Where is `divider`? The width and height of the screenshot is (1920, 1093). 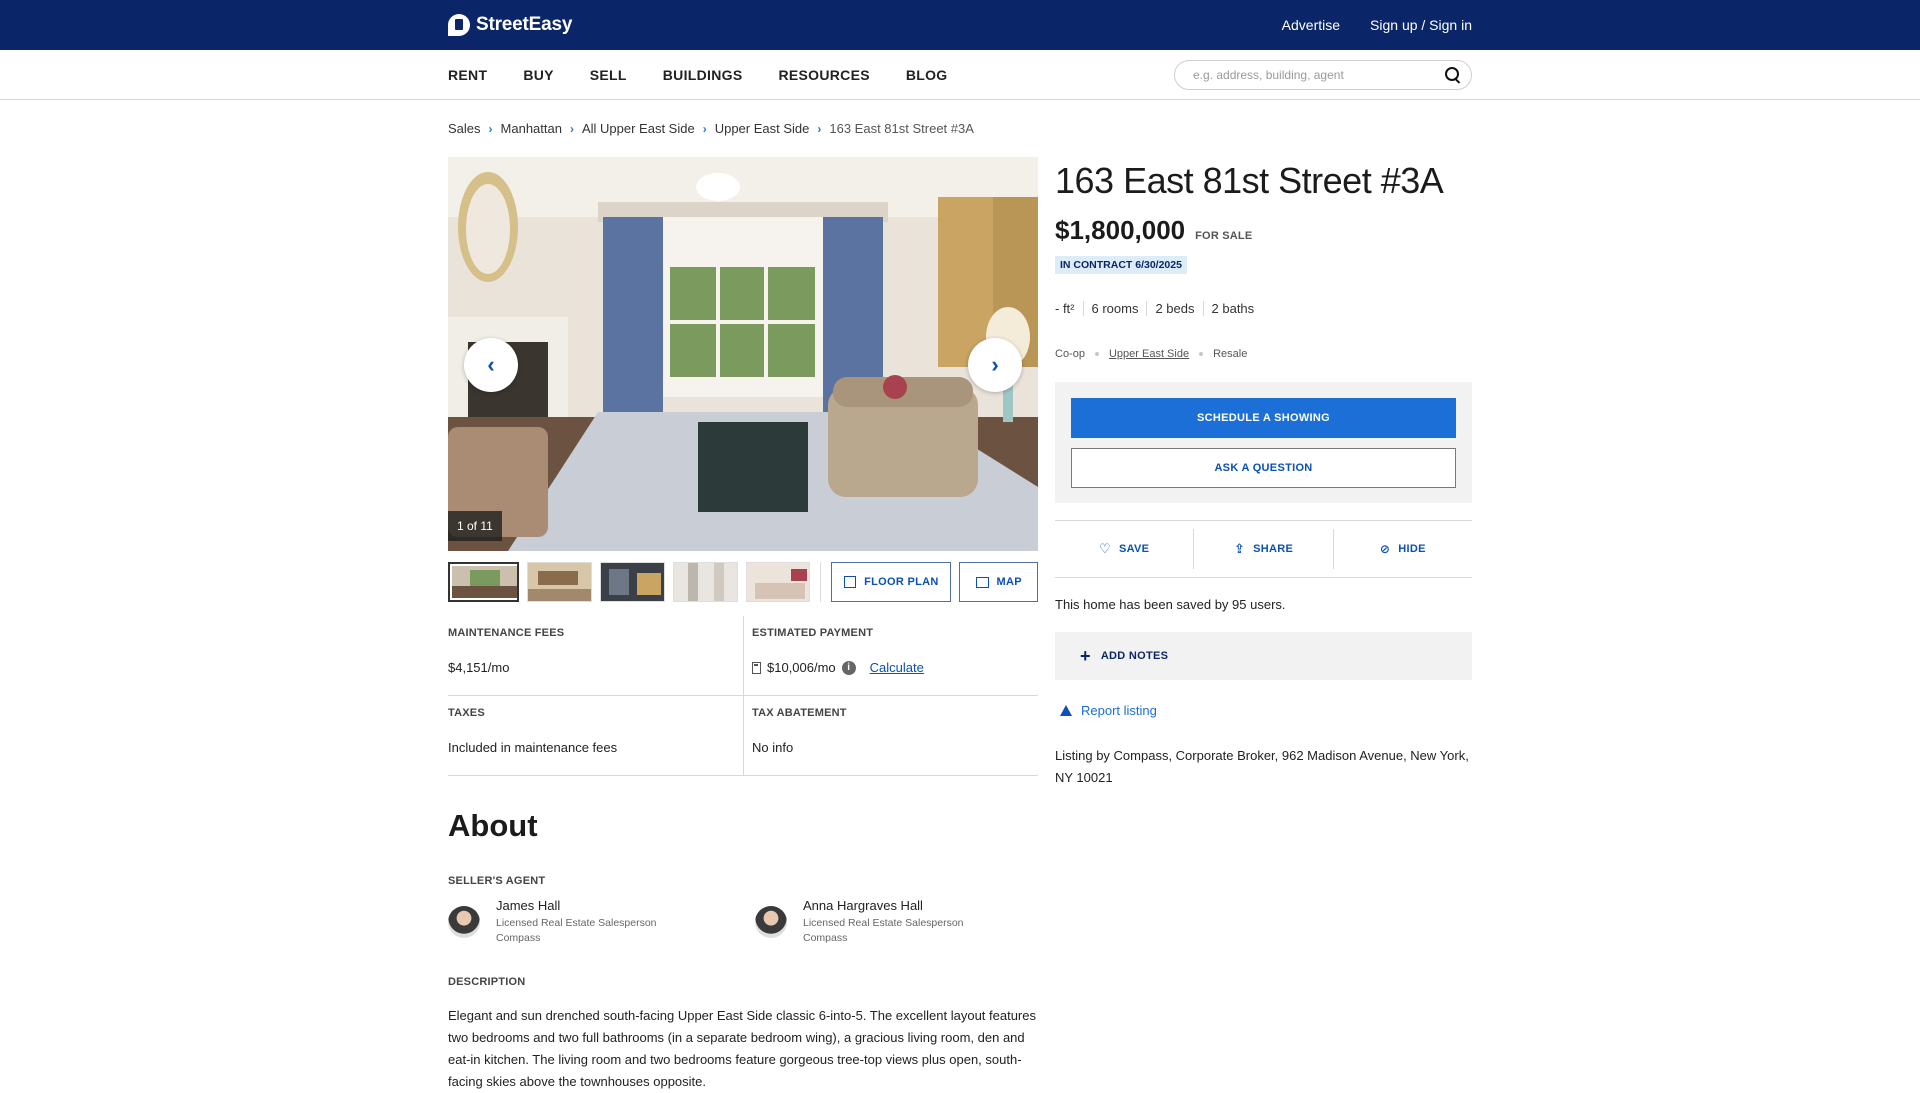 divider is located at coordinates (821, 582).